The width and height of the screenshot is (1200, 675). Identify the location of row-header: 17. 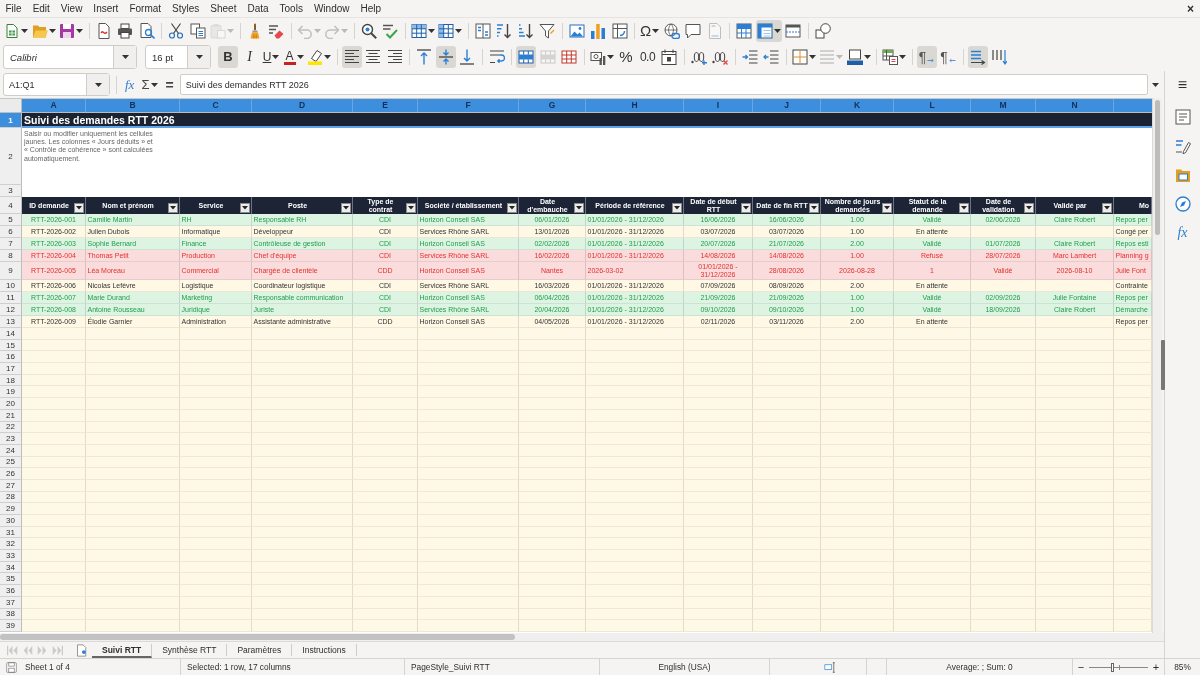
(11, 369).